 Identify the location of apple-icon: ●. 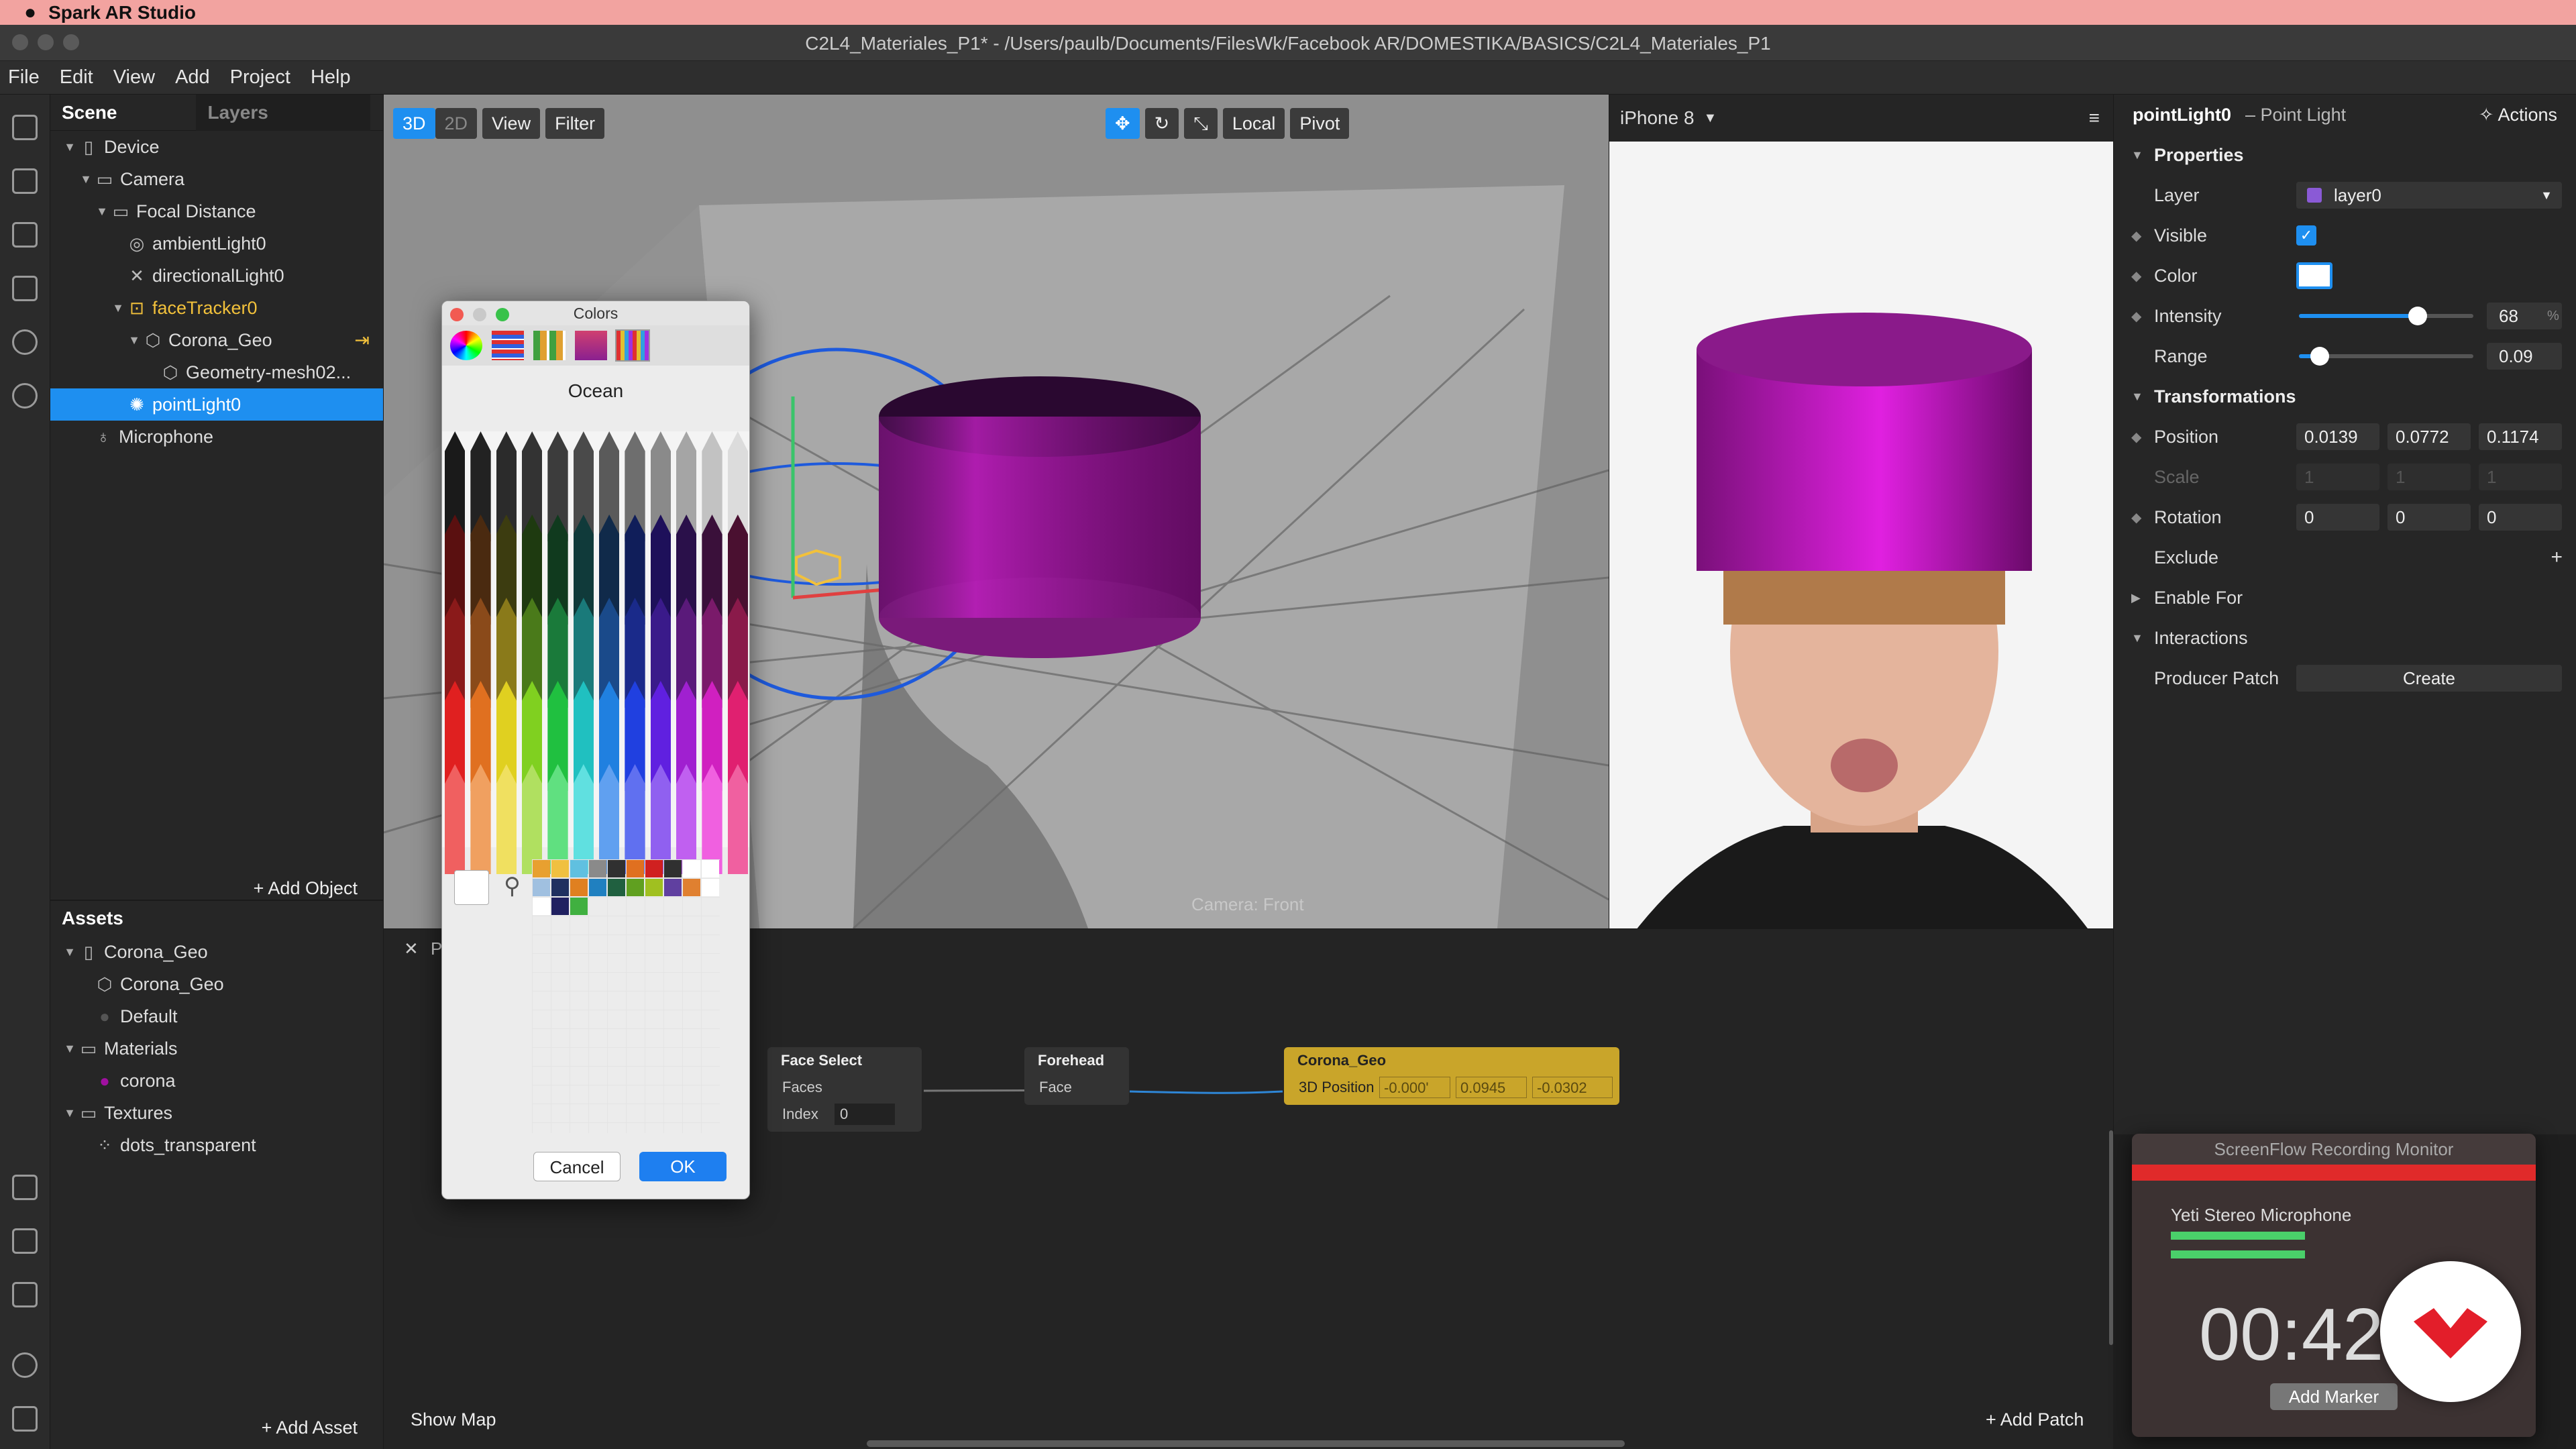
(30, 12).